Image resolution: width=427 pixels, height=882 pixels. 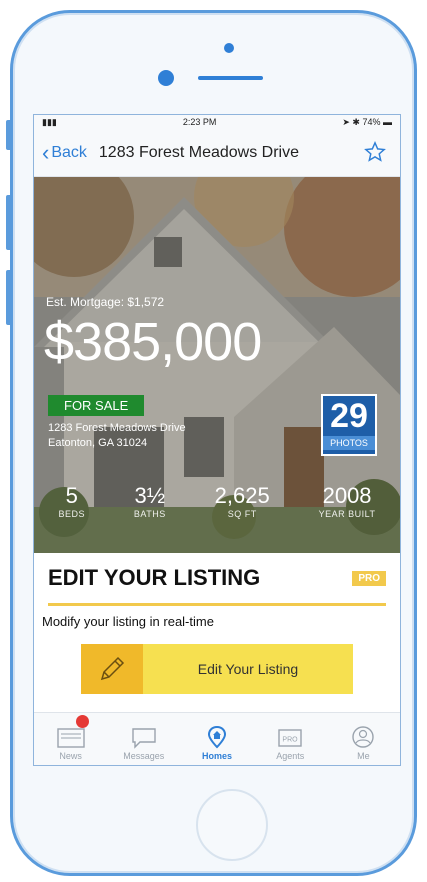 I want to click on volume-down-button, so click(x=9, y=297).